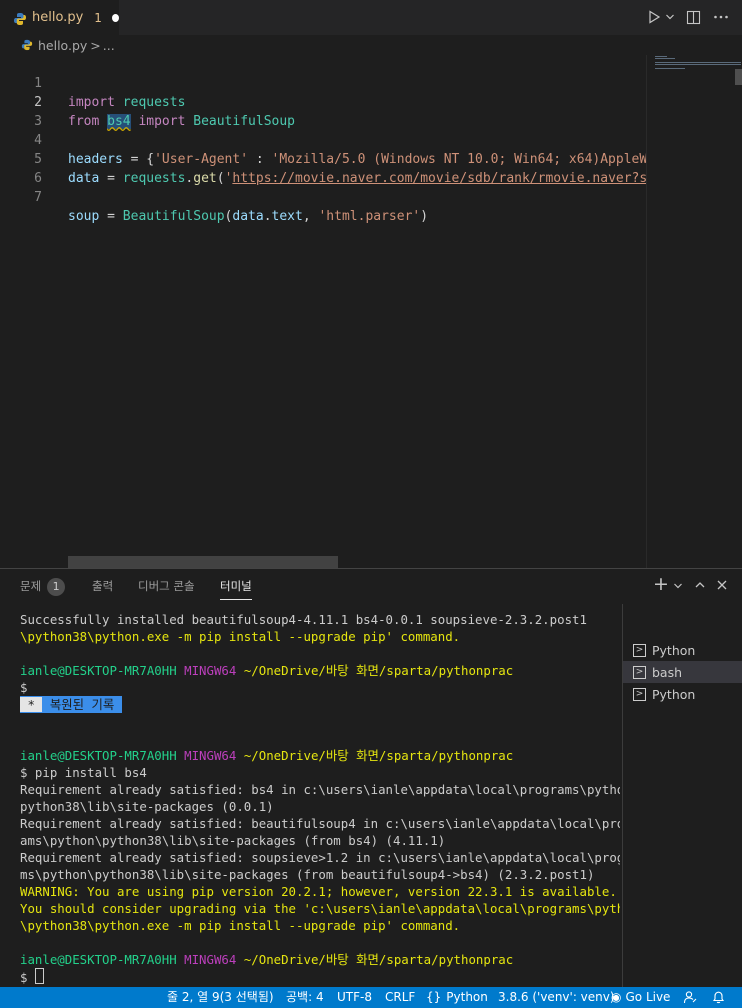 Image resolution: width=742 pixels, height=1008 pixels. What do you see at coordinates (39, 976) in the screenshot?
I see `terminal-cursor` at bounding box center [39, 976].